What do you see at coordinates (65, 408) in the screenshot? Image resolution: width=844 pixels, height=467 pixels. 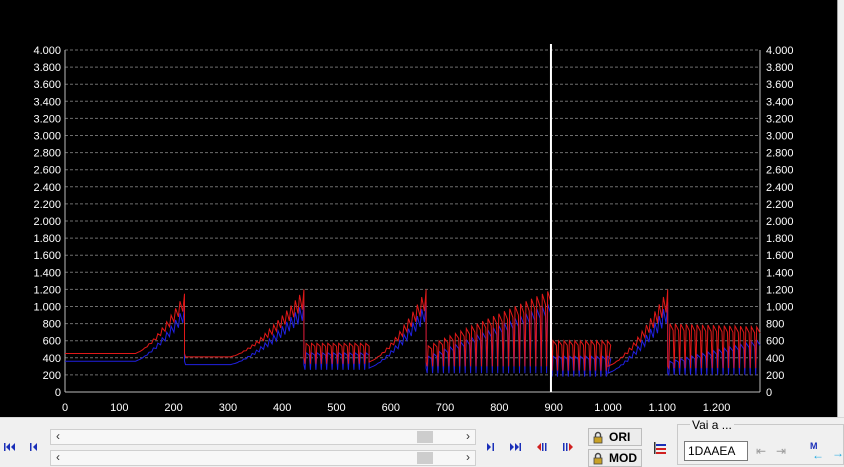 I see `x-tick-label: 0` at bounding box center [65, 408].